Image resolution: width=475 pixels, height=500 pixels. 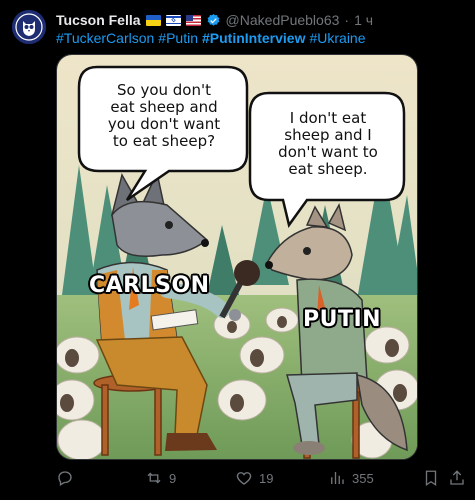 I want to click on reply-icon, so click(x=65, y=478).